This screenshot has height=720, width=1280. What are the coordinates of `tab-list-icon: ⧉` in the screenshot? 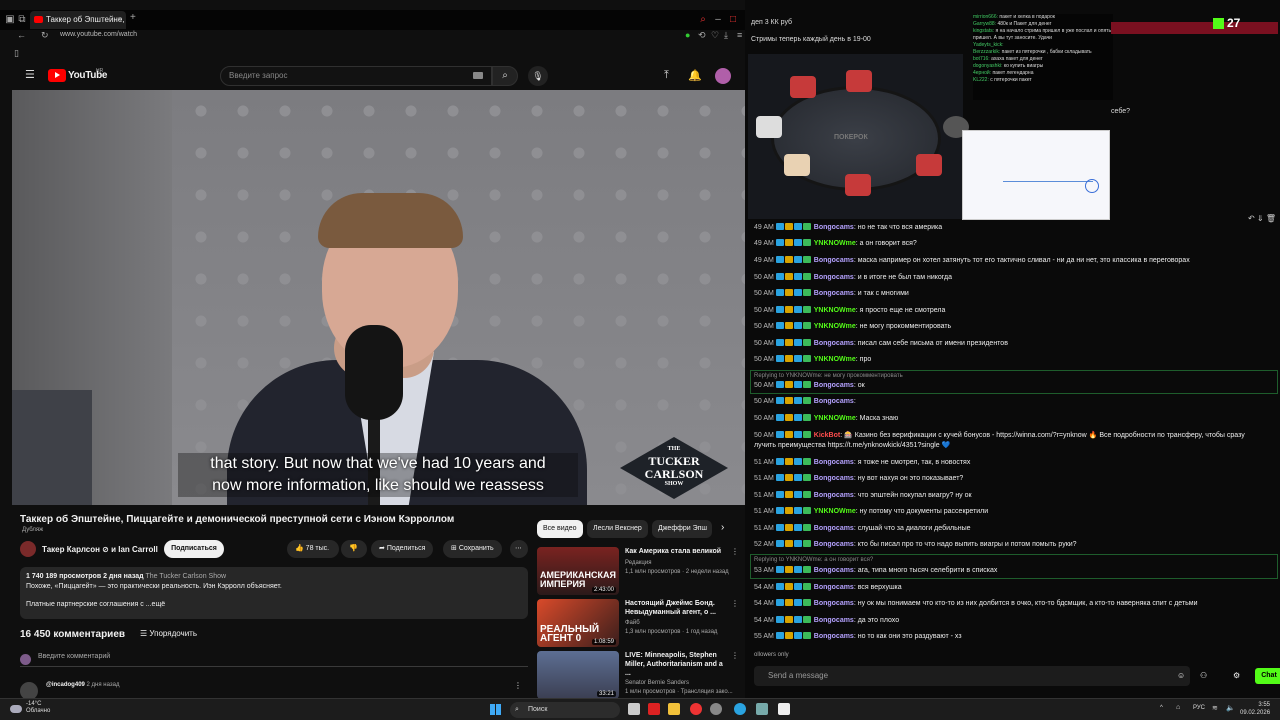 It's located at (22, 20).